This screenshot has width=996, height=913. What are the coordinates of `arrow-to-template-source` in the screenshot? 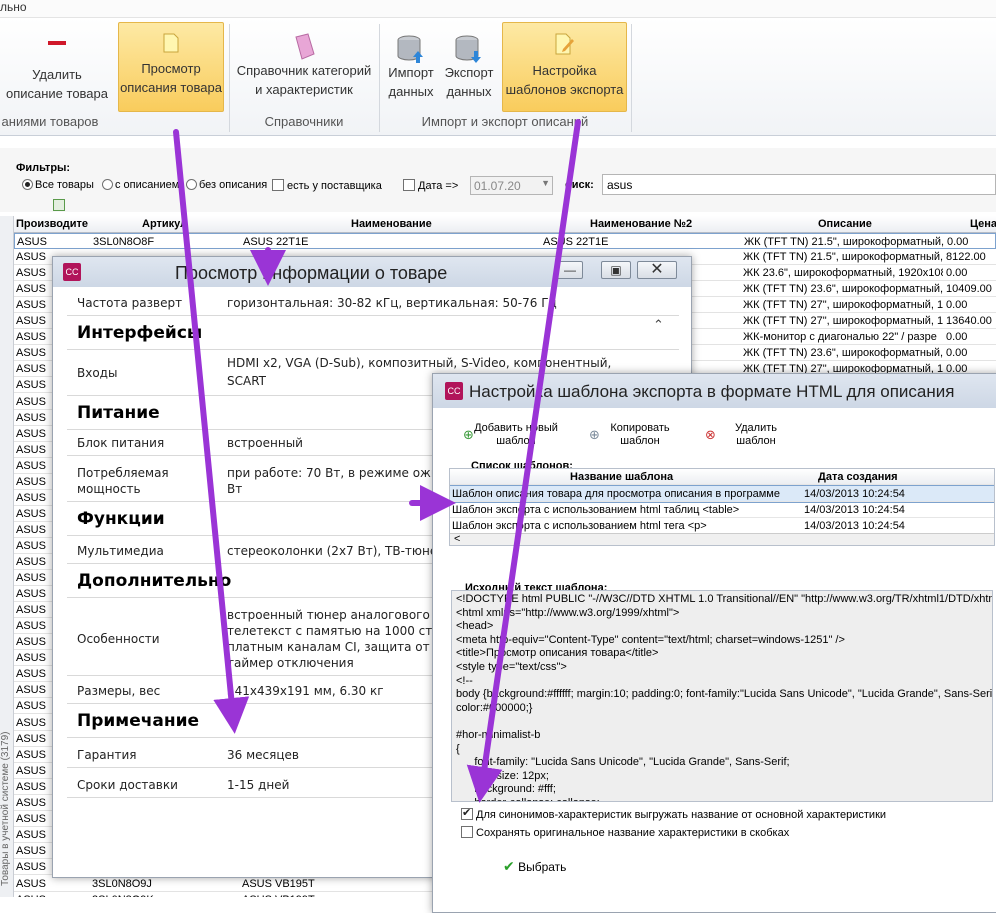 It's located at (523, 461).